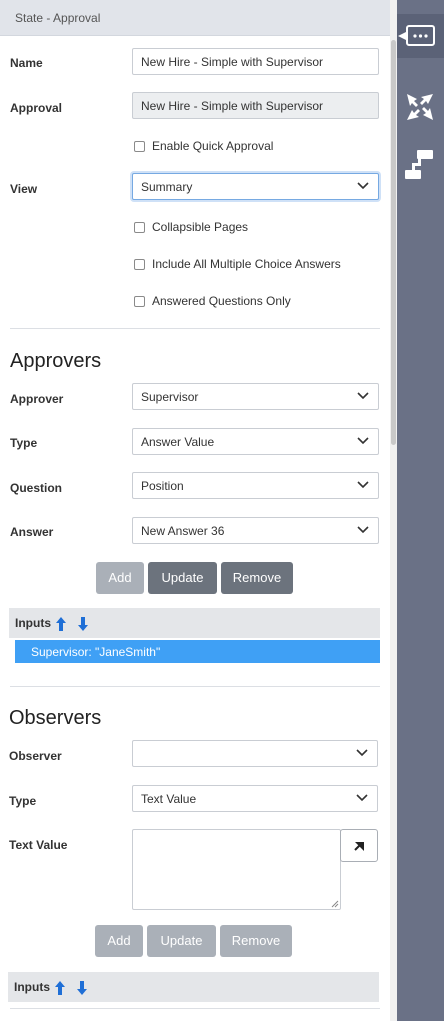  What do you see at coordinates (36, 108) in the screenshot?
I see `approval-label: Approval` at bounding box center [36, 108].